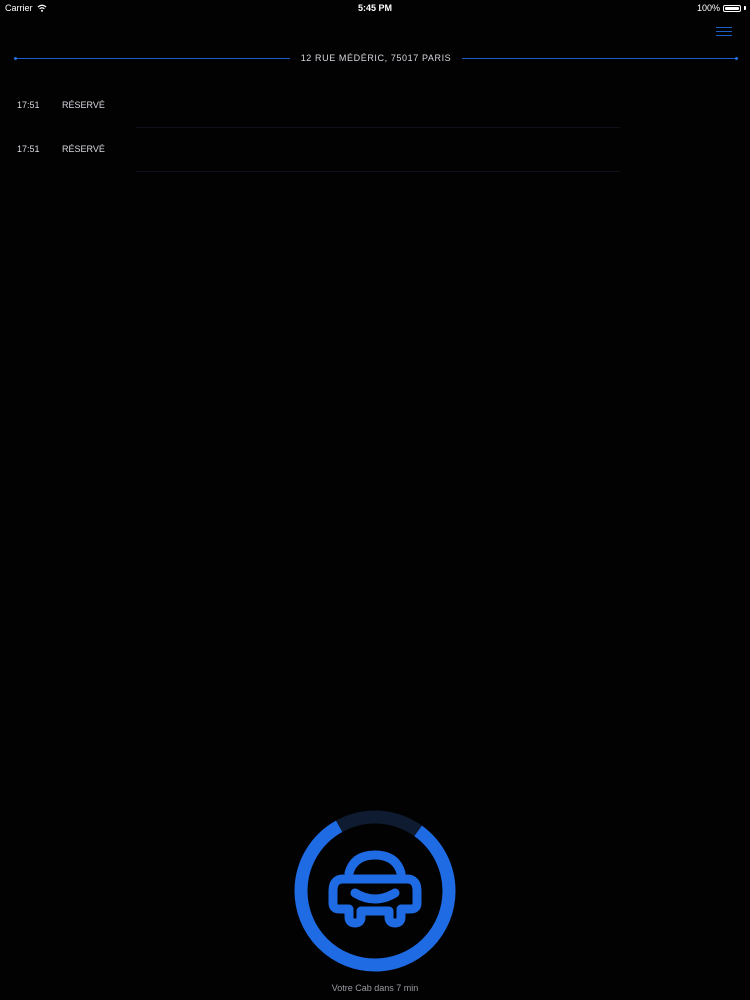 The image size is (750, 1000). What do you see at coordinates (153, 58) in the screenshot?
I see `rule-left` at bounding box center [153, 58].